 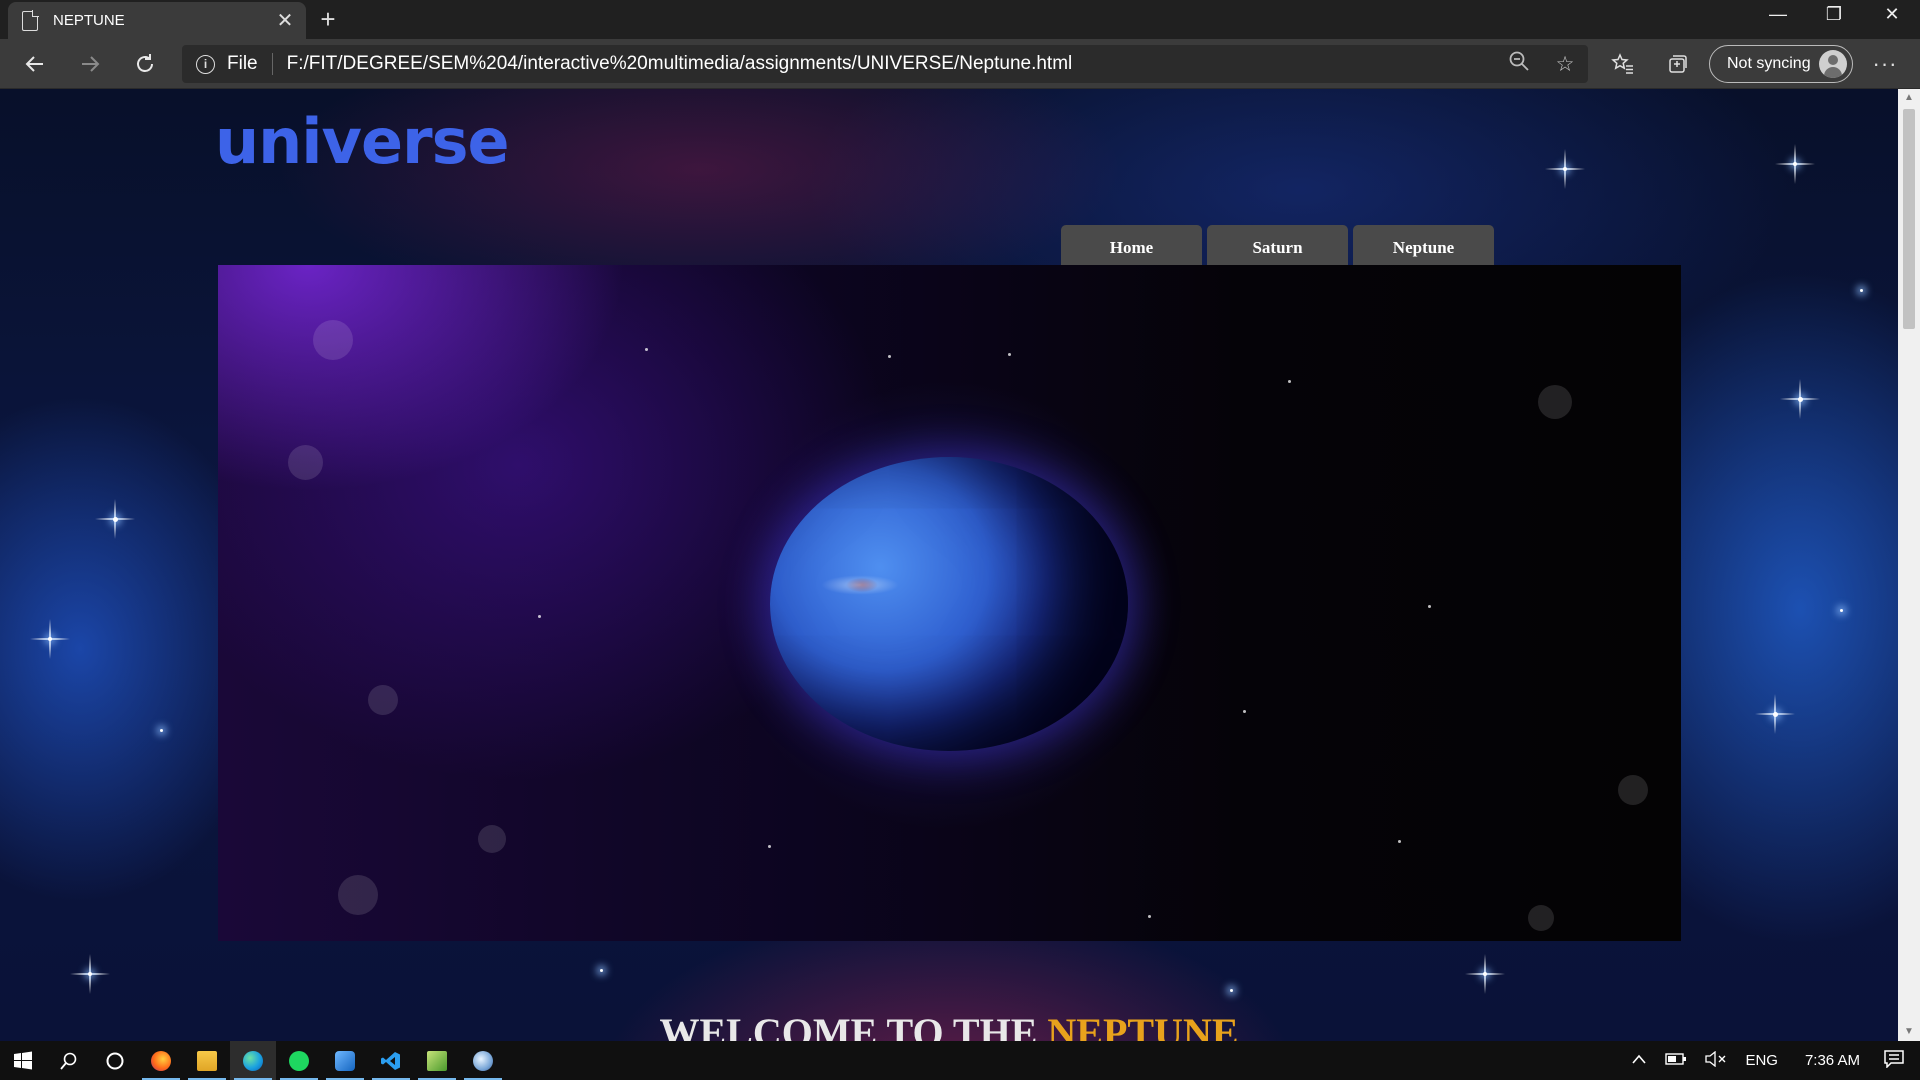 I want to click on minimize-button: —, so click(x=1778, y=16).